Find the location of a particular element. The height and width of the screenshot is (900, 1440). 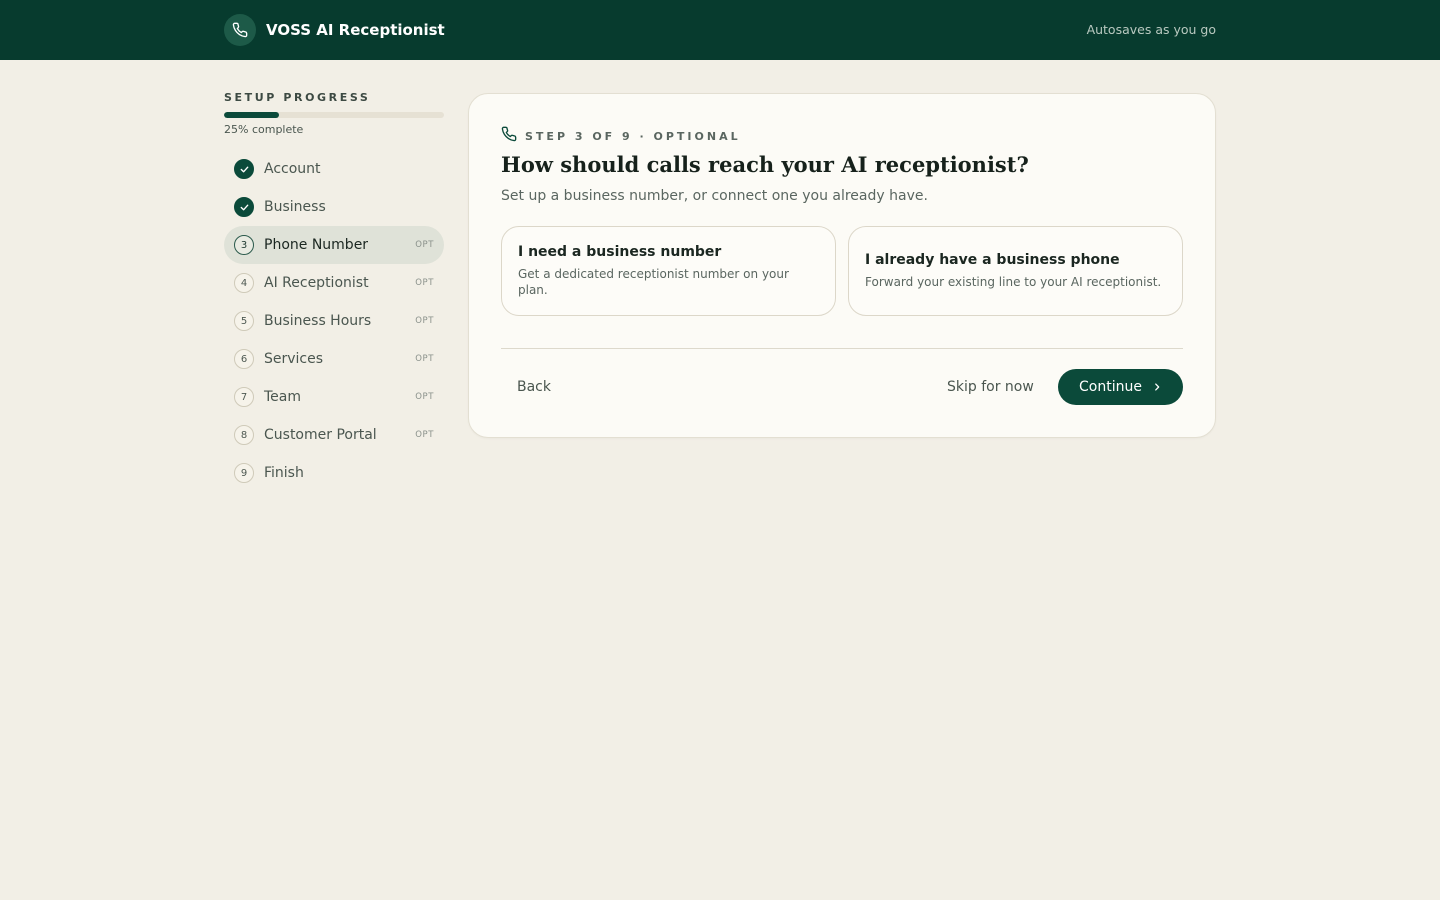

step-label: Customer Portal is located at coordinates (320, 435).